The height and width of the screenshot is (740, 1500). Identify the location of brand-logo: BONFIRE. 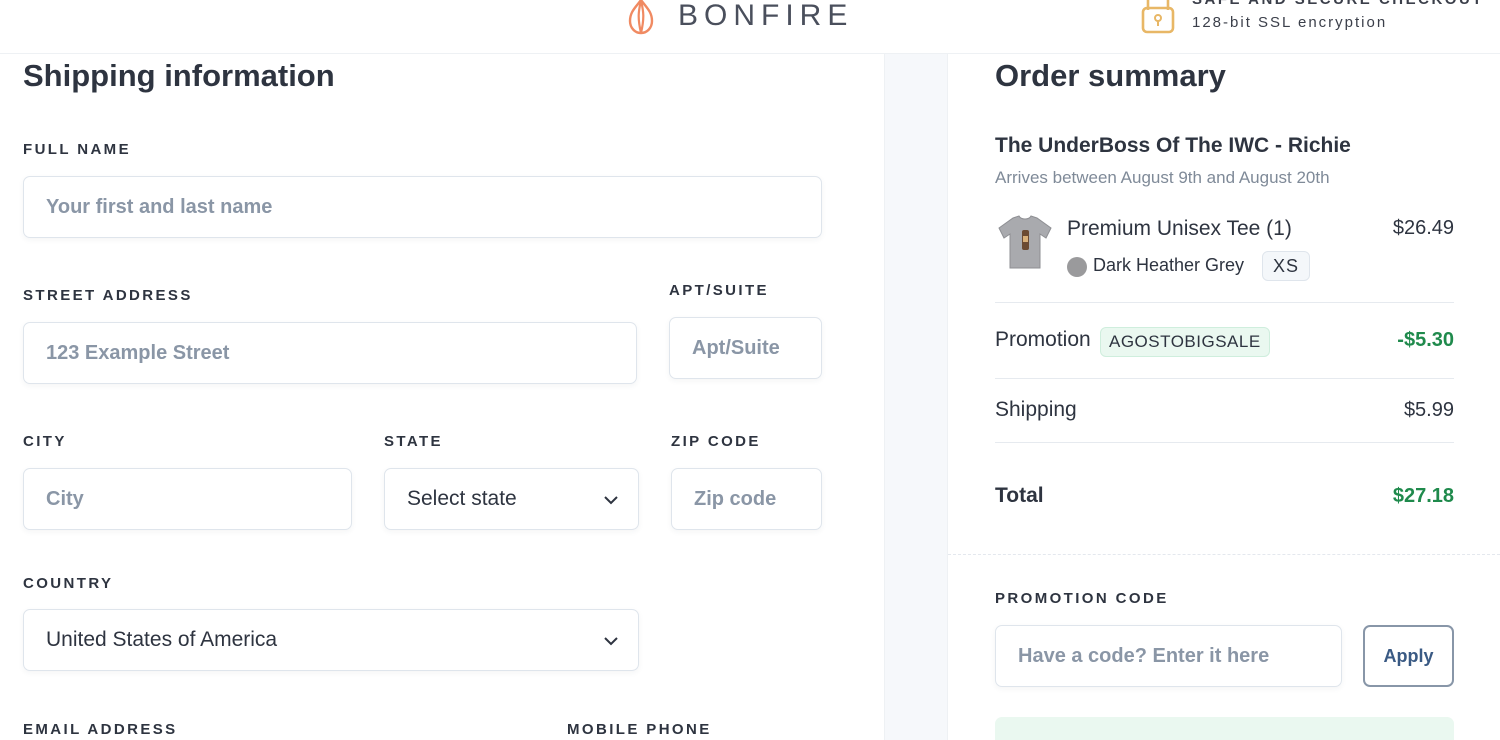
(737, 18).